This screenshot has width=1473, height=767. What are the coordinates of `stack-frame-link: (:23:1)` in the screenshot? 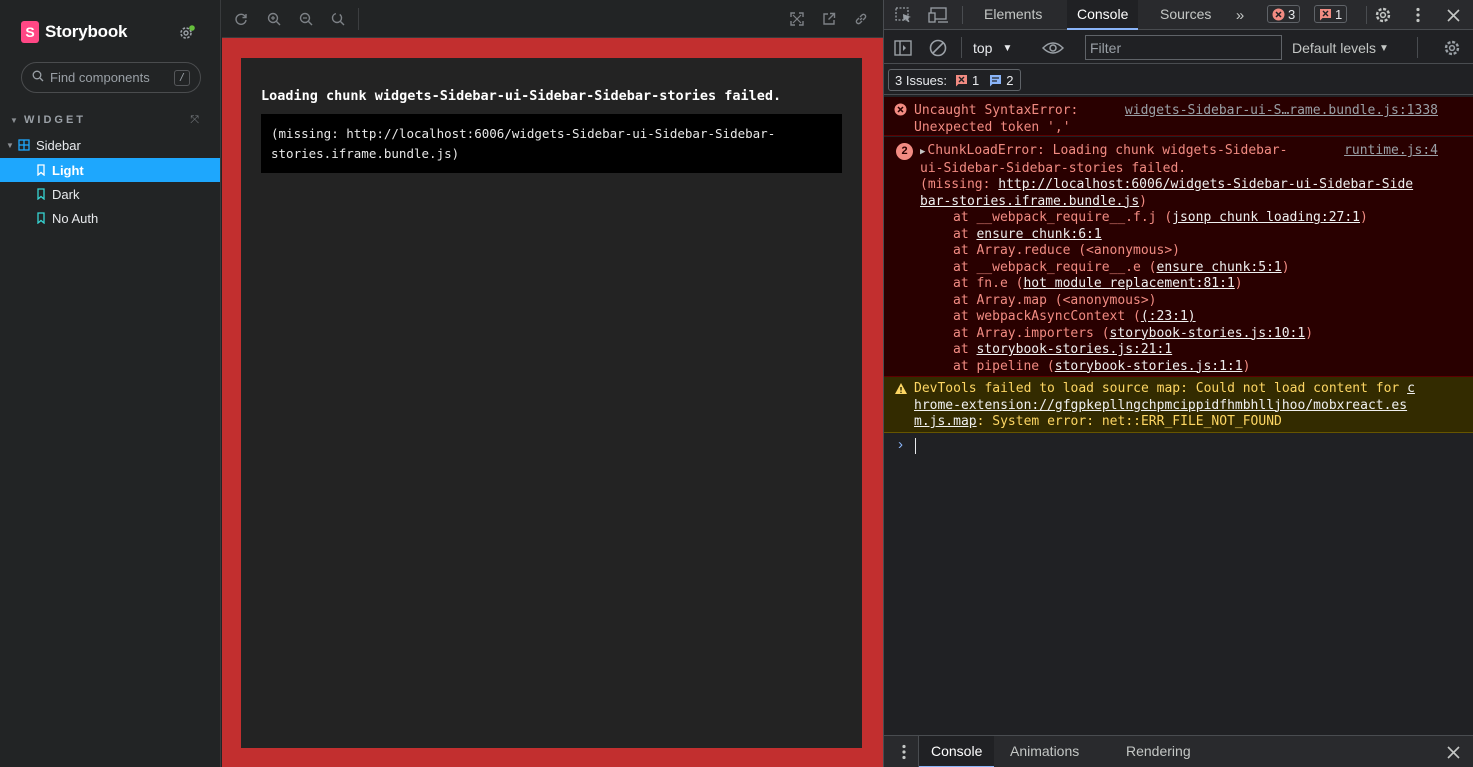 It's located at (1168, 316).